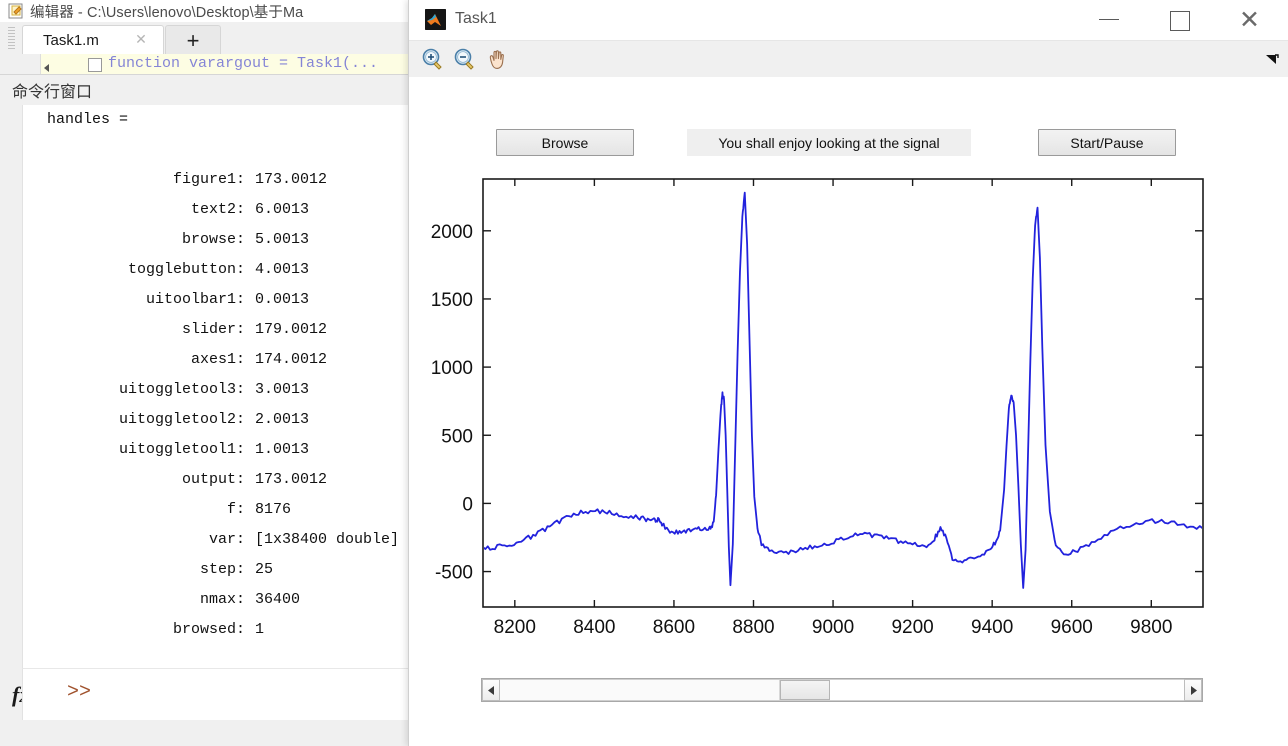 The image size is (1288, 746). Describe the element at coordinates (11, 386) in the screenshot. I see `command-window-rail` at that location.